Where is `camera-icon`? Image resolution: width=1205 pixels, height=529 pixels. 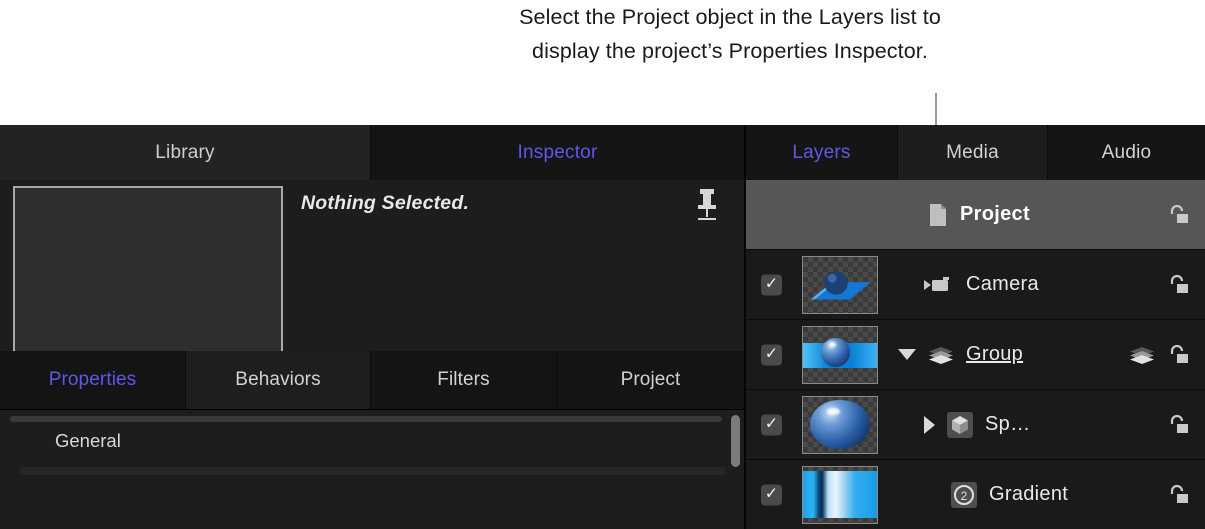 camera-icon is located at coordinates (939, 285).